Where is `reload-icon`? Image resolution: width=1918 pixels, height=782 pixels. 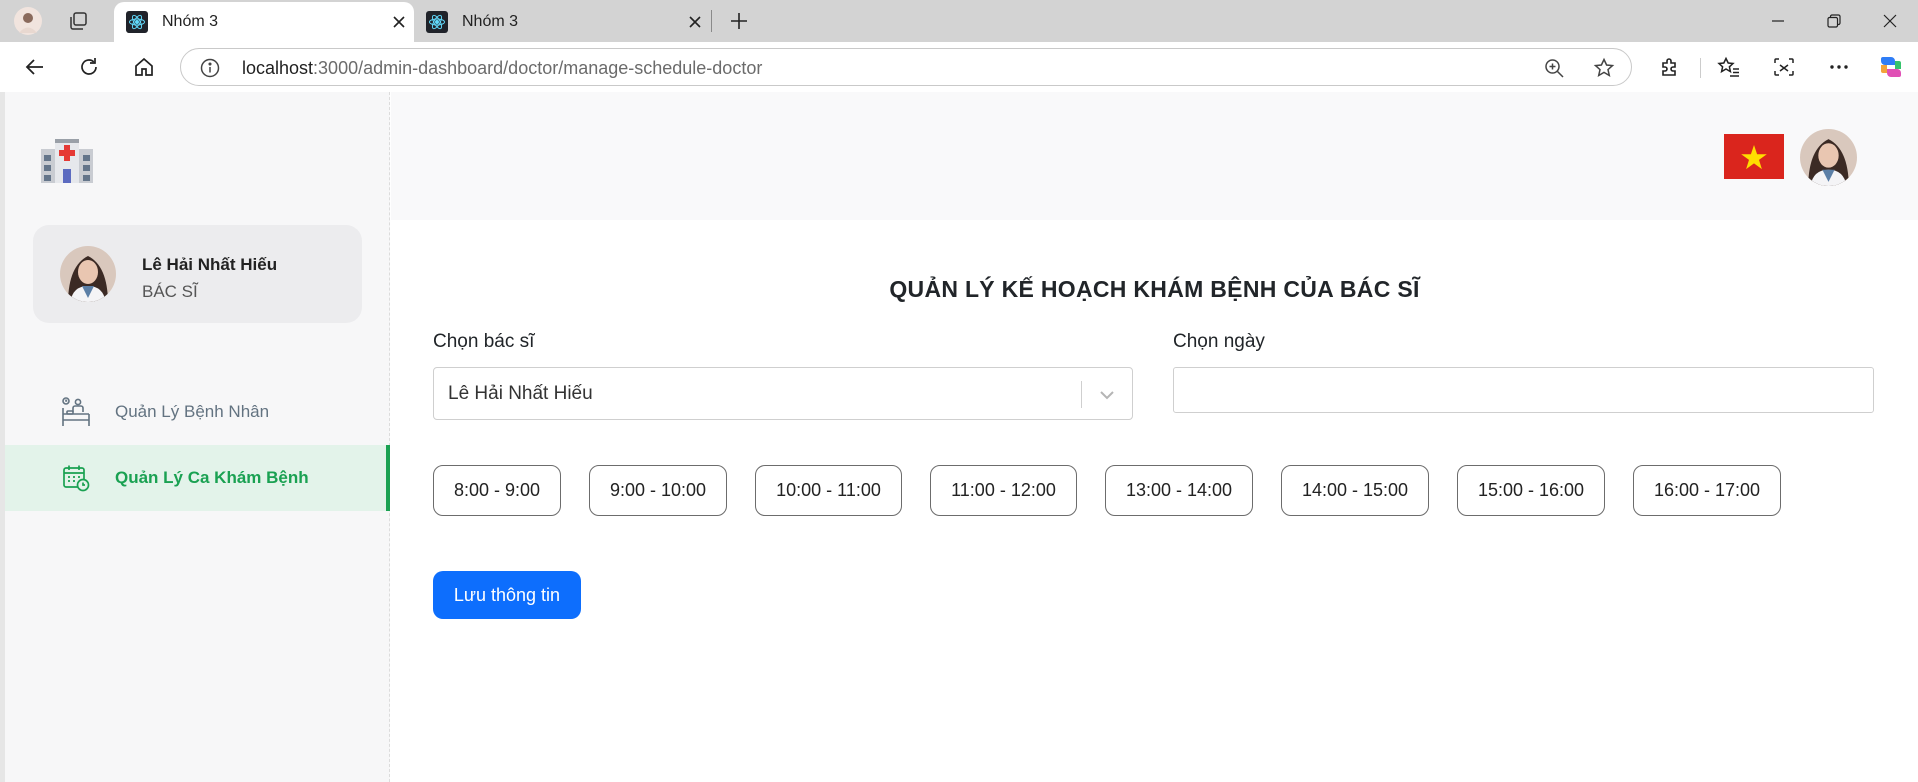 reload-icon is located at coordinates (89, 67).